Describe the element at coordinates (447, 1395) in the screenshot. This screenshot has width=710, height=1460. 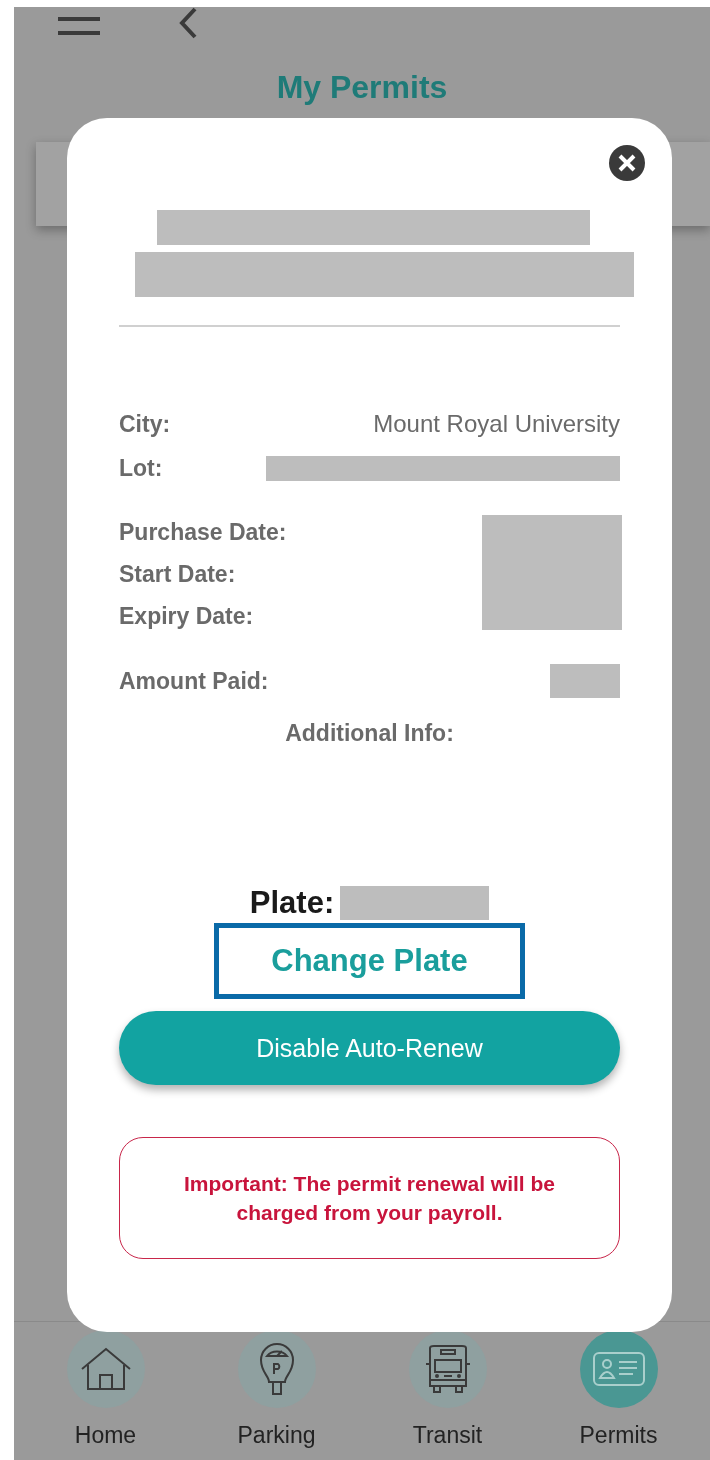
I see `nav-tab: Transit` at that location.